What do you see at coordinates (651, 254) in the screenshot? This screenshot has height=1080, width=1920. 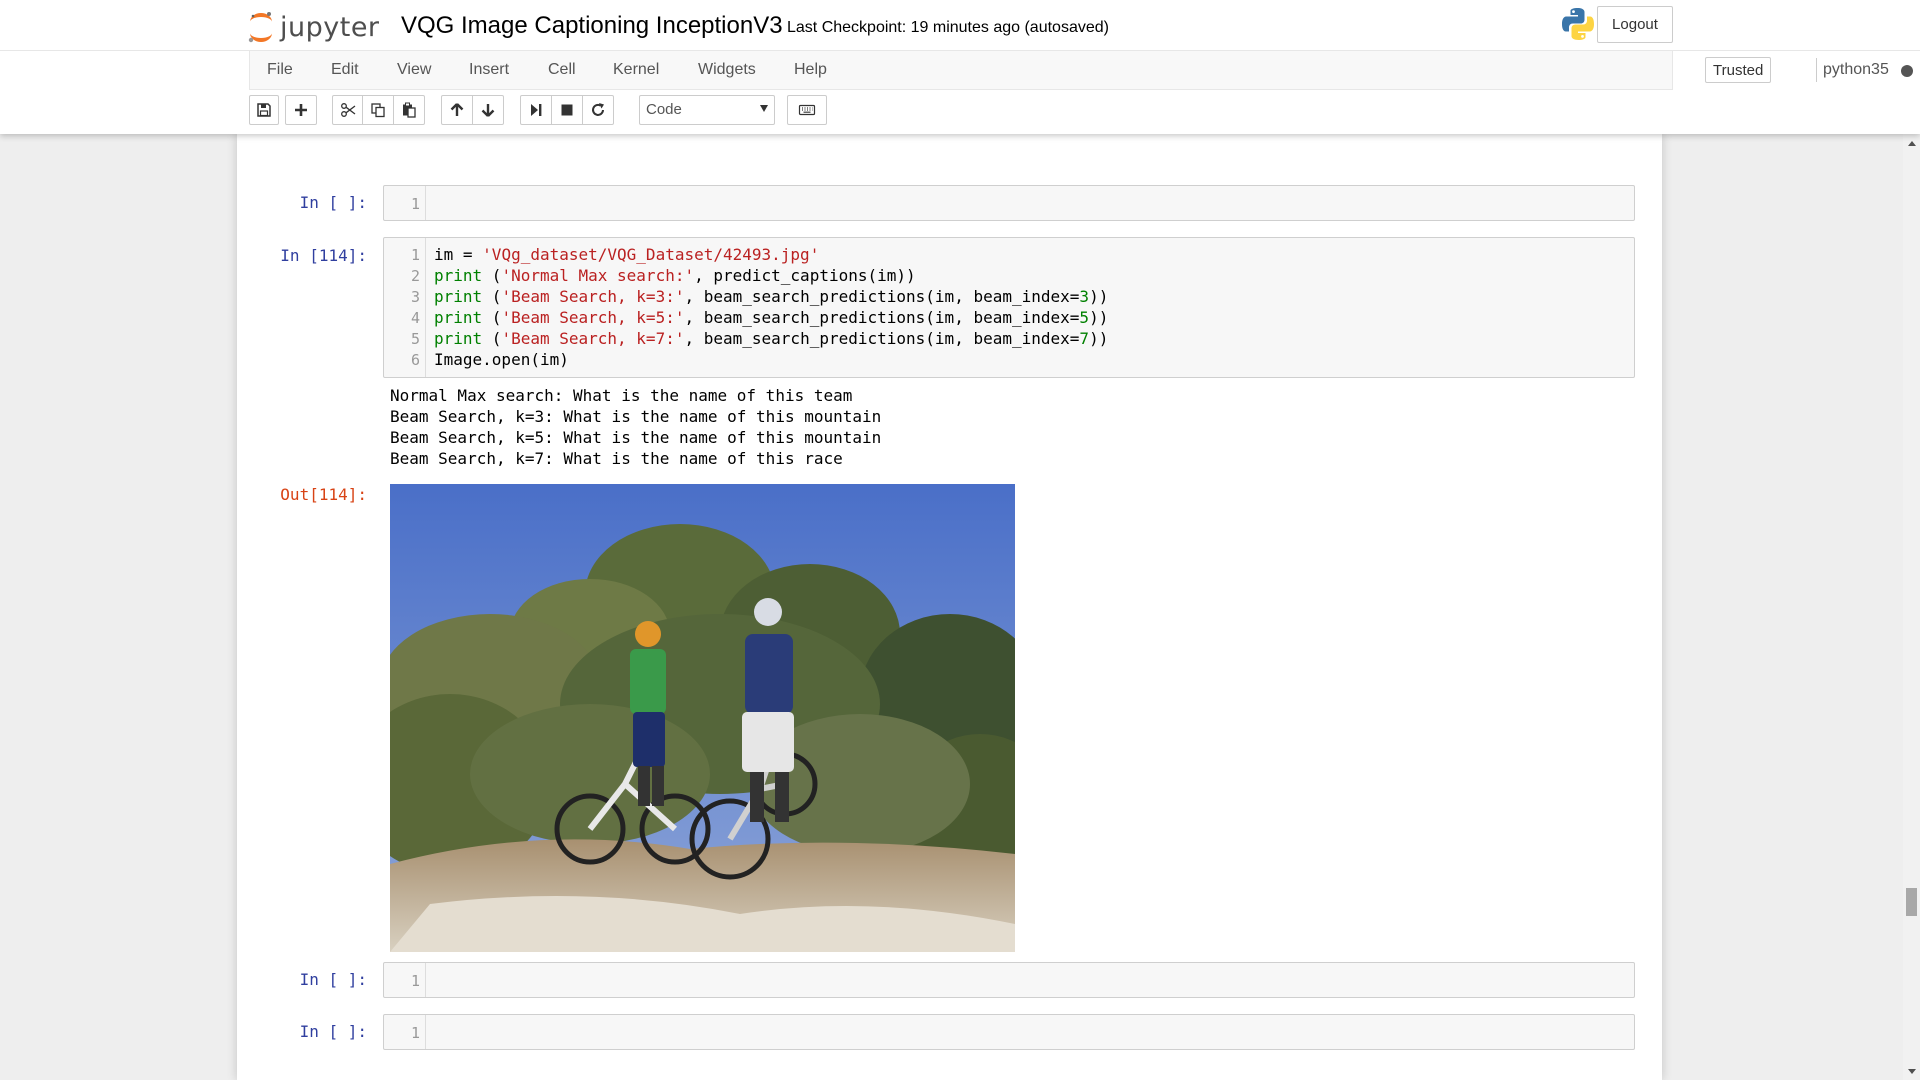 I see `code-string: 'VQg_dataset/VQG_Dataset/42493.jpg'` at bounding box center [651, 254].